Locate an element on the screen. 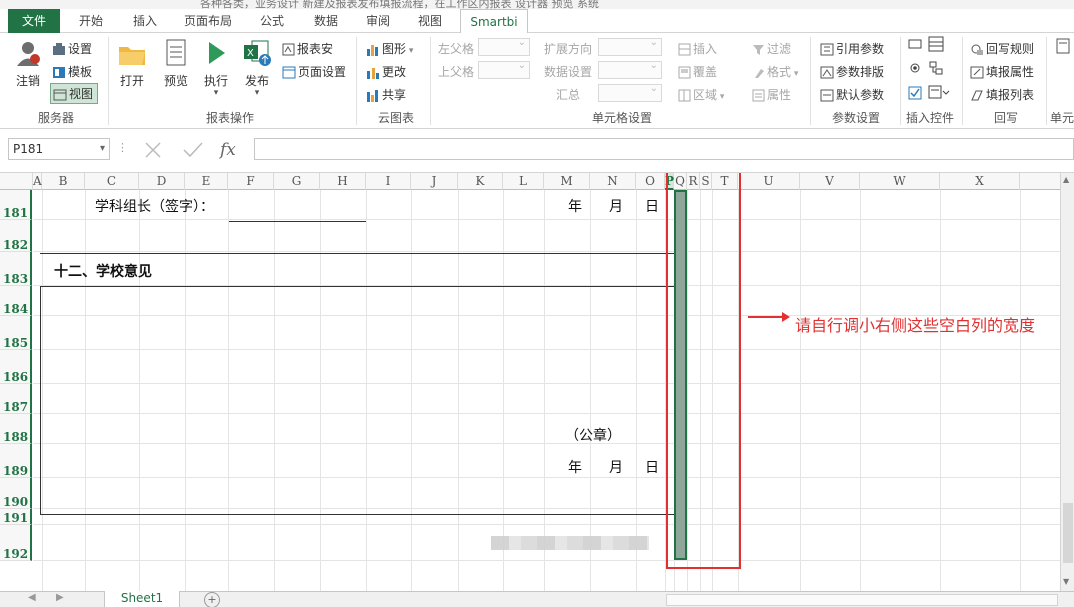 This screenshot has height=607, width=1074. row-header-191: 191 is located at coordinates (16, 517).